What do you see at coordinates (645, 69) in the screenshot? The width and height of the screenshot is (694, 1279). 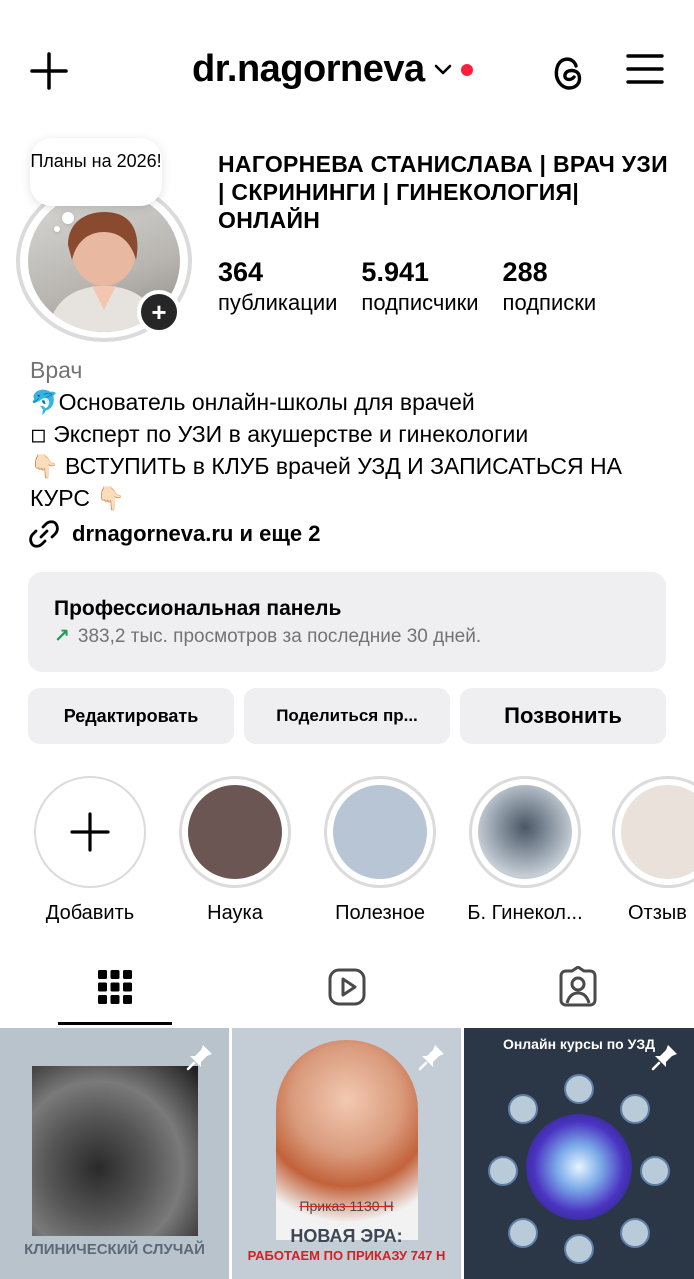 I see `menu-icon` at bounding box center [645, 69].